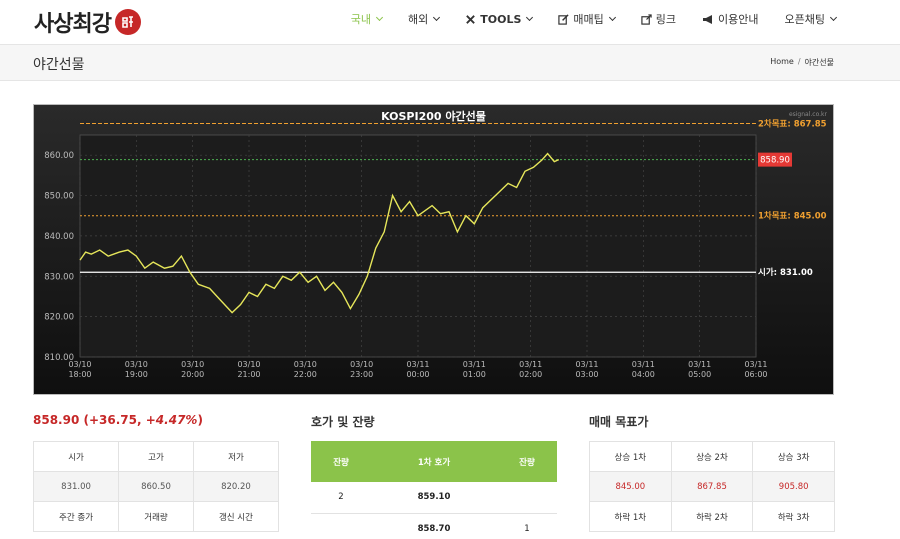 Image resolution: width=900 pixels, height=539 pixels. What do you see at coordinates (236, 456) in the screenshot?
I see `header-low: 저가` at bounding box center [236, 456].